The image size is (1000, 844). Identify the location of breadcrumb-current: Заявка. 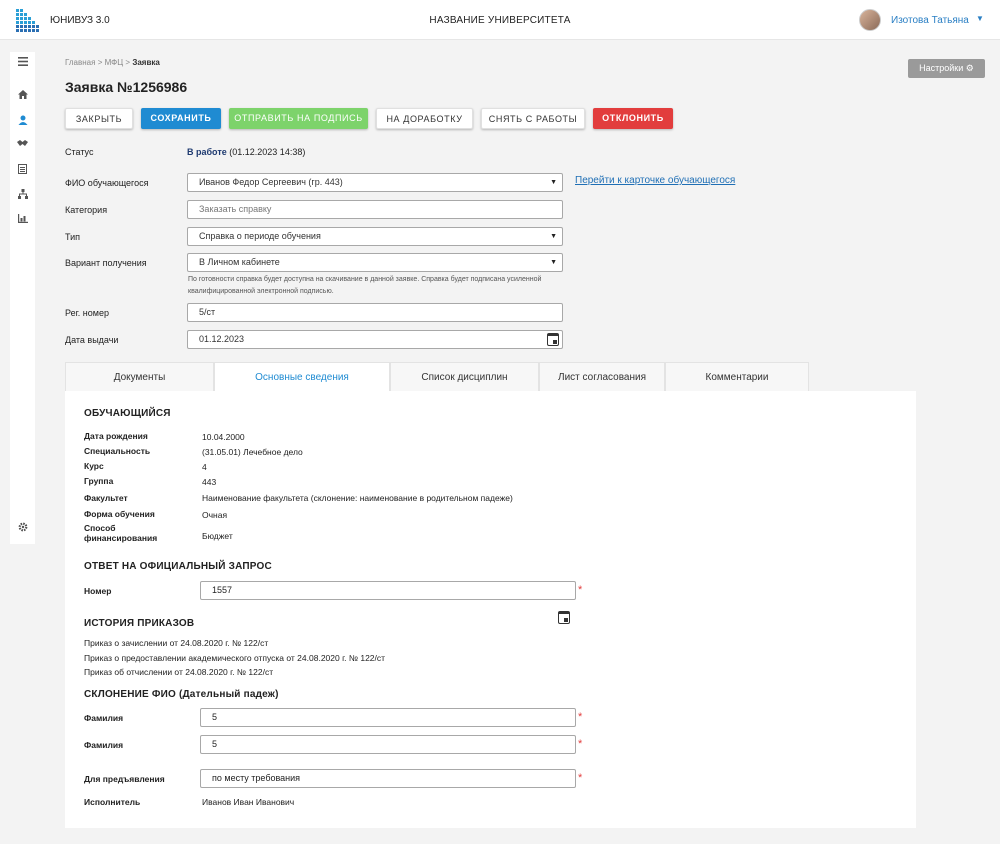
(146, 62).